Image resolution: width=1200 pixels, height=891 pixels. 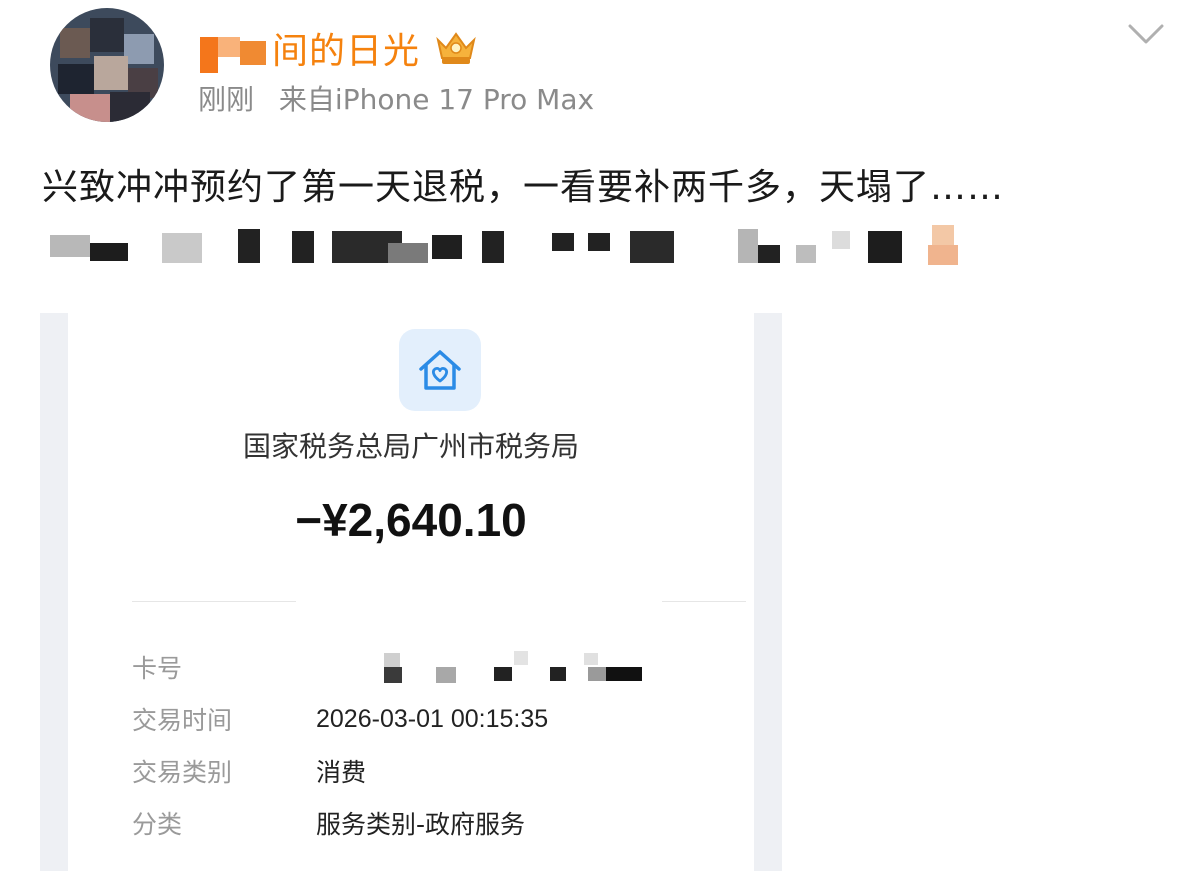 I want to click on detail-row-time: 交易时间 2026-03-01 00:15:35, so click(x=423, y=719).